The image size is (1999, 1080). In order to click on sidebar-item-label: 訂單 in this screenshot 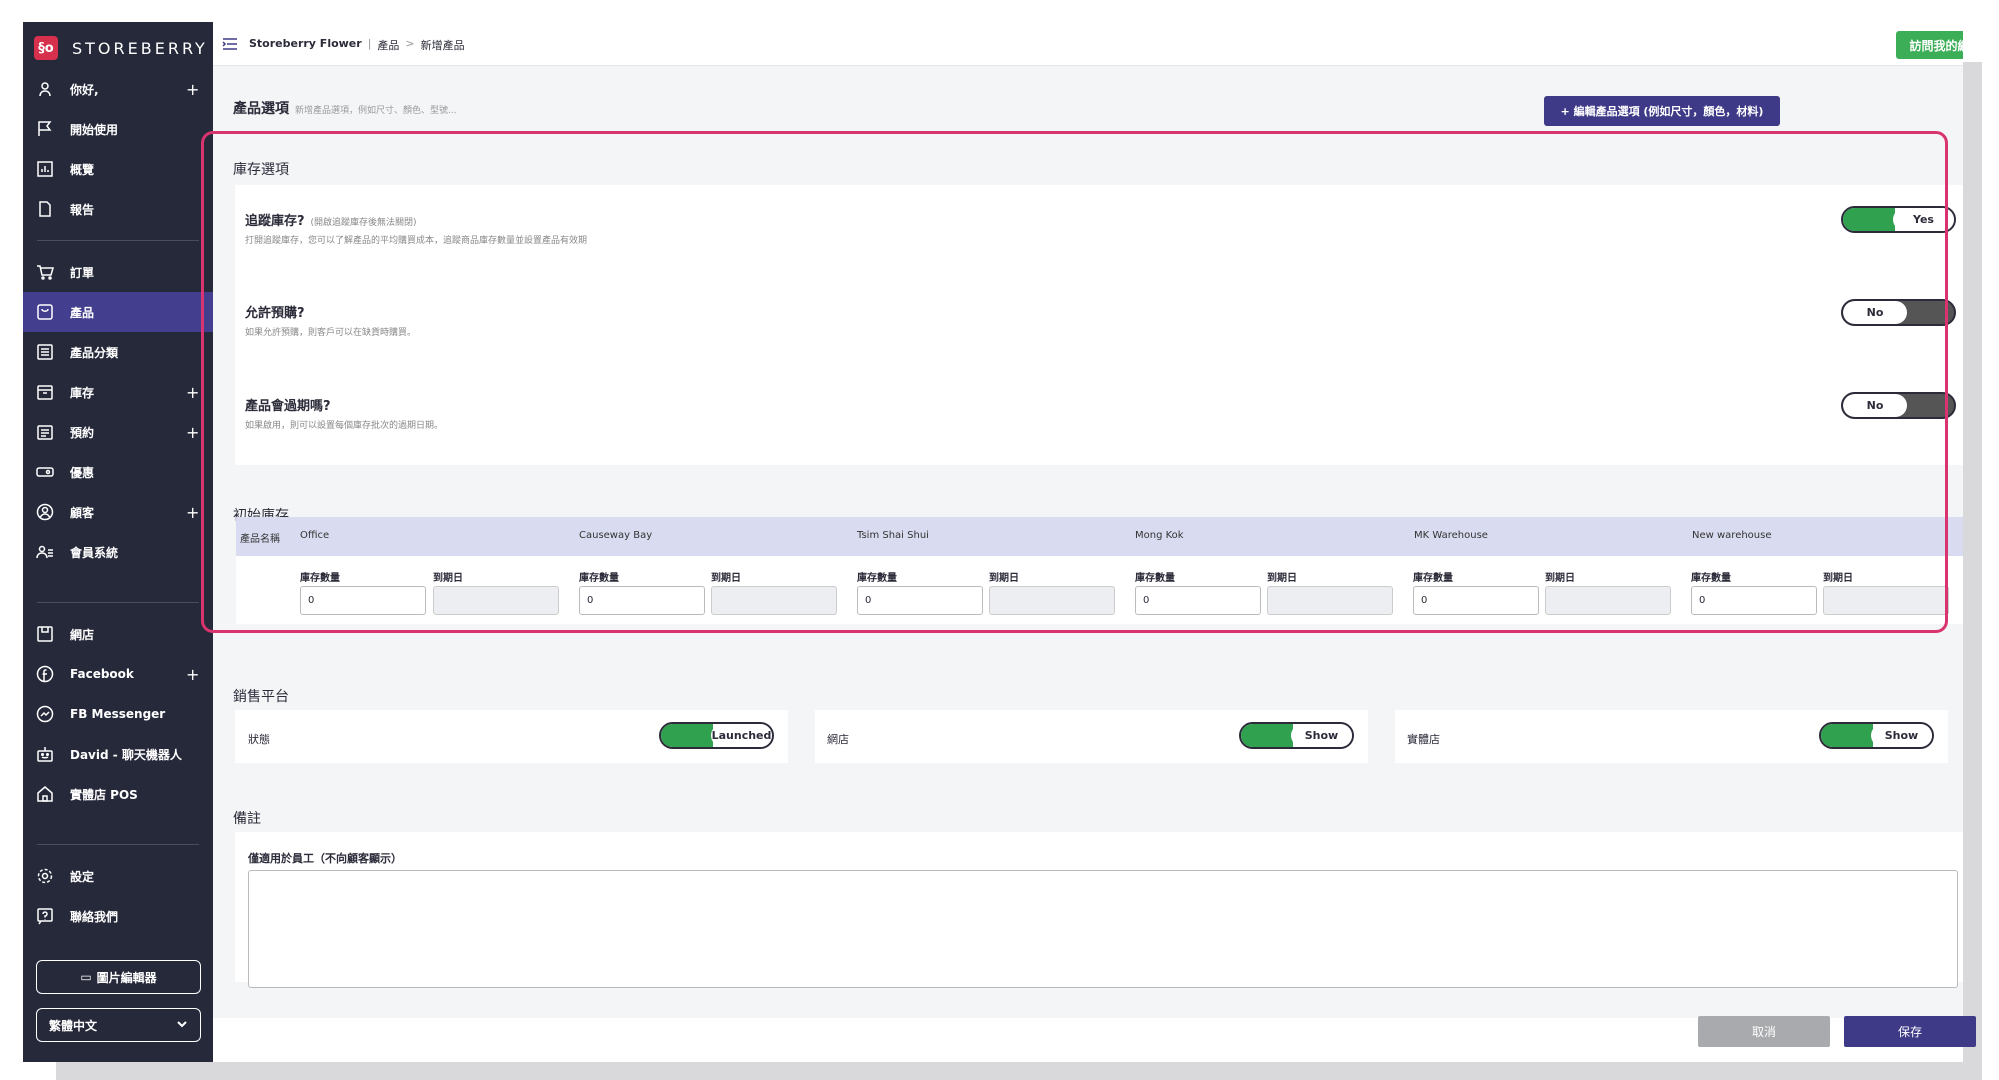, I will do `click(82, 272)`.